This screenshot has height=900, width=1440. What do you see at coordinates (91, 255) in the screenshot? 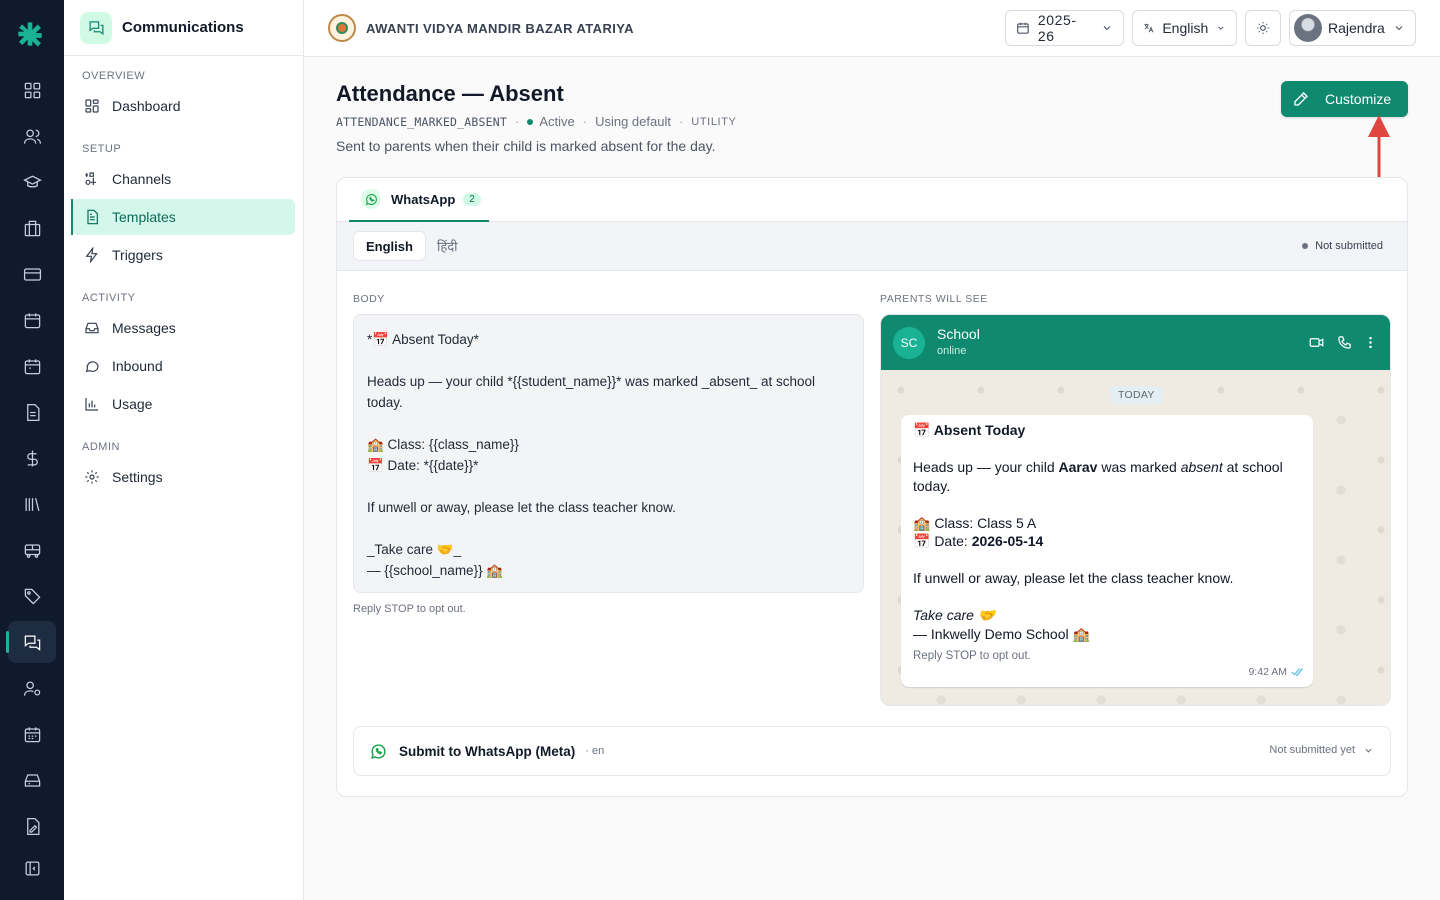
I see `lightning-icon` at bounding box center [91, 255].